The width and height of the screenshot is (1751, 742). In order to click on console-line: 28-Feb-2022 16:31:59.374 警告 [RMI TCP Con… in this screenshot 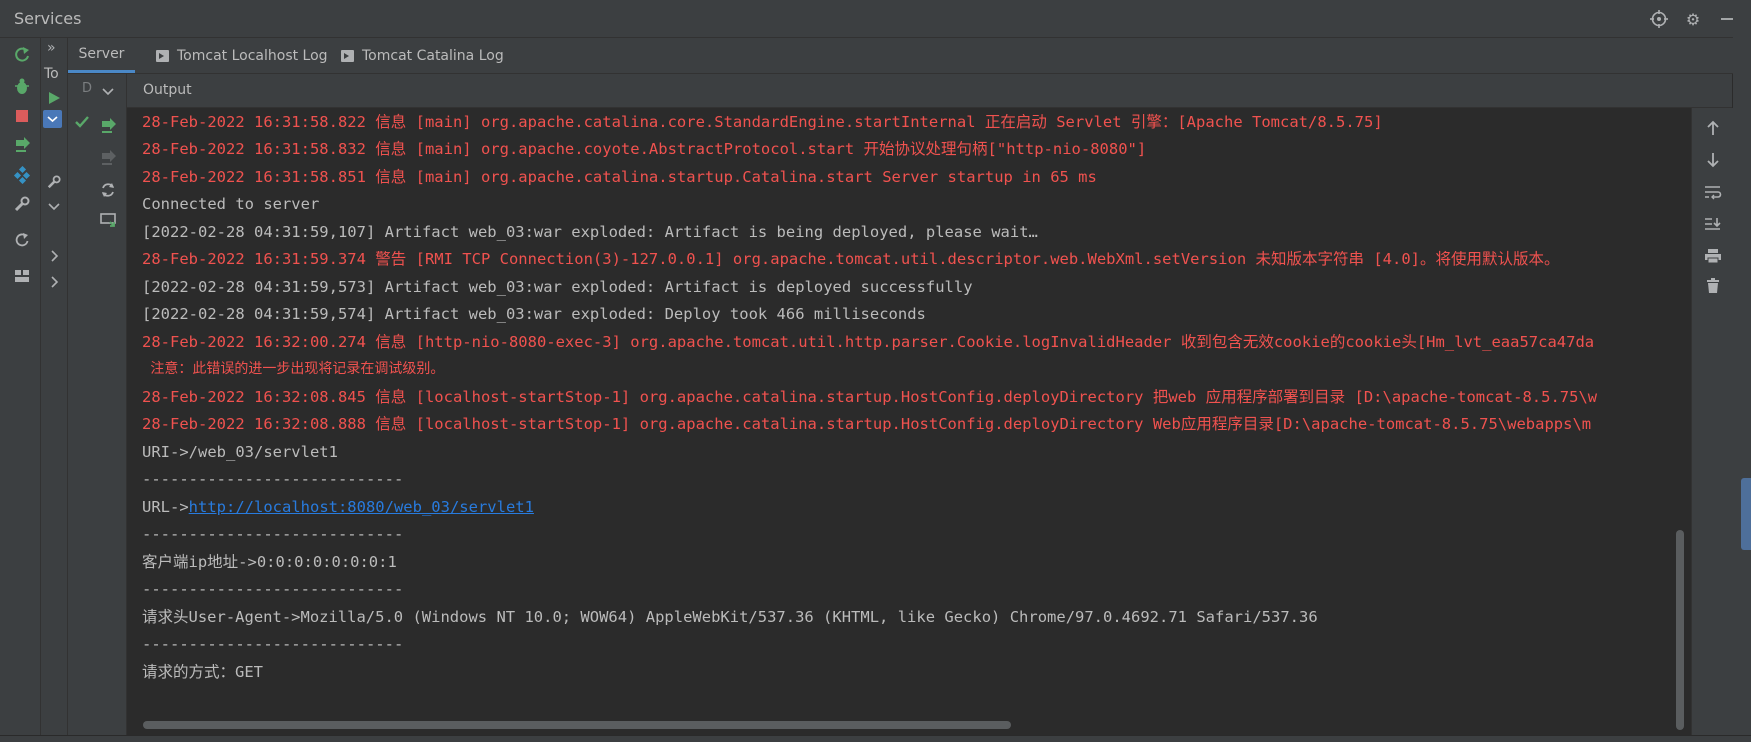, I will do `click(851, 259)`.